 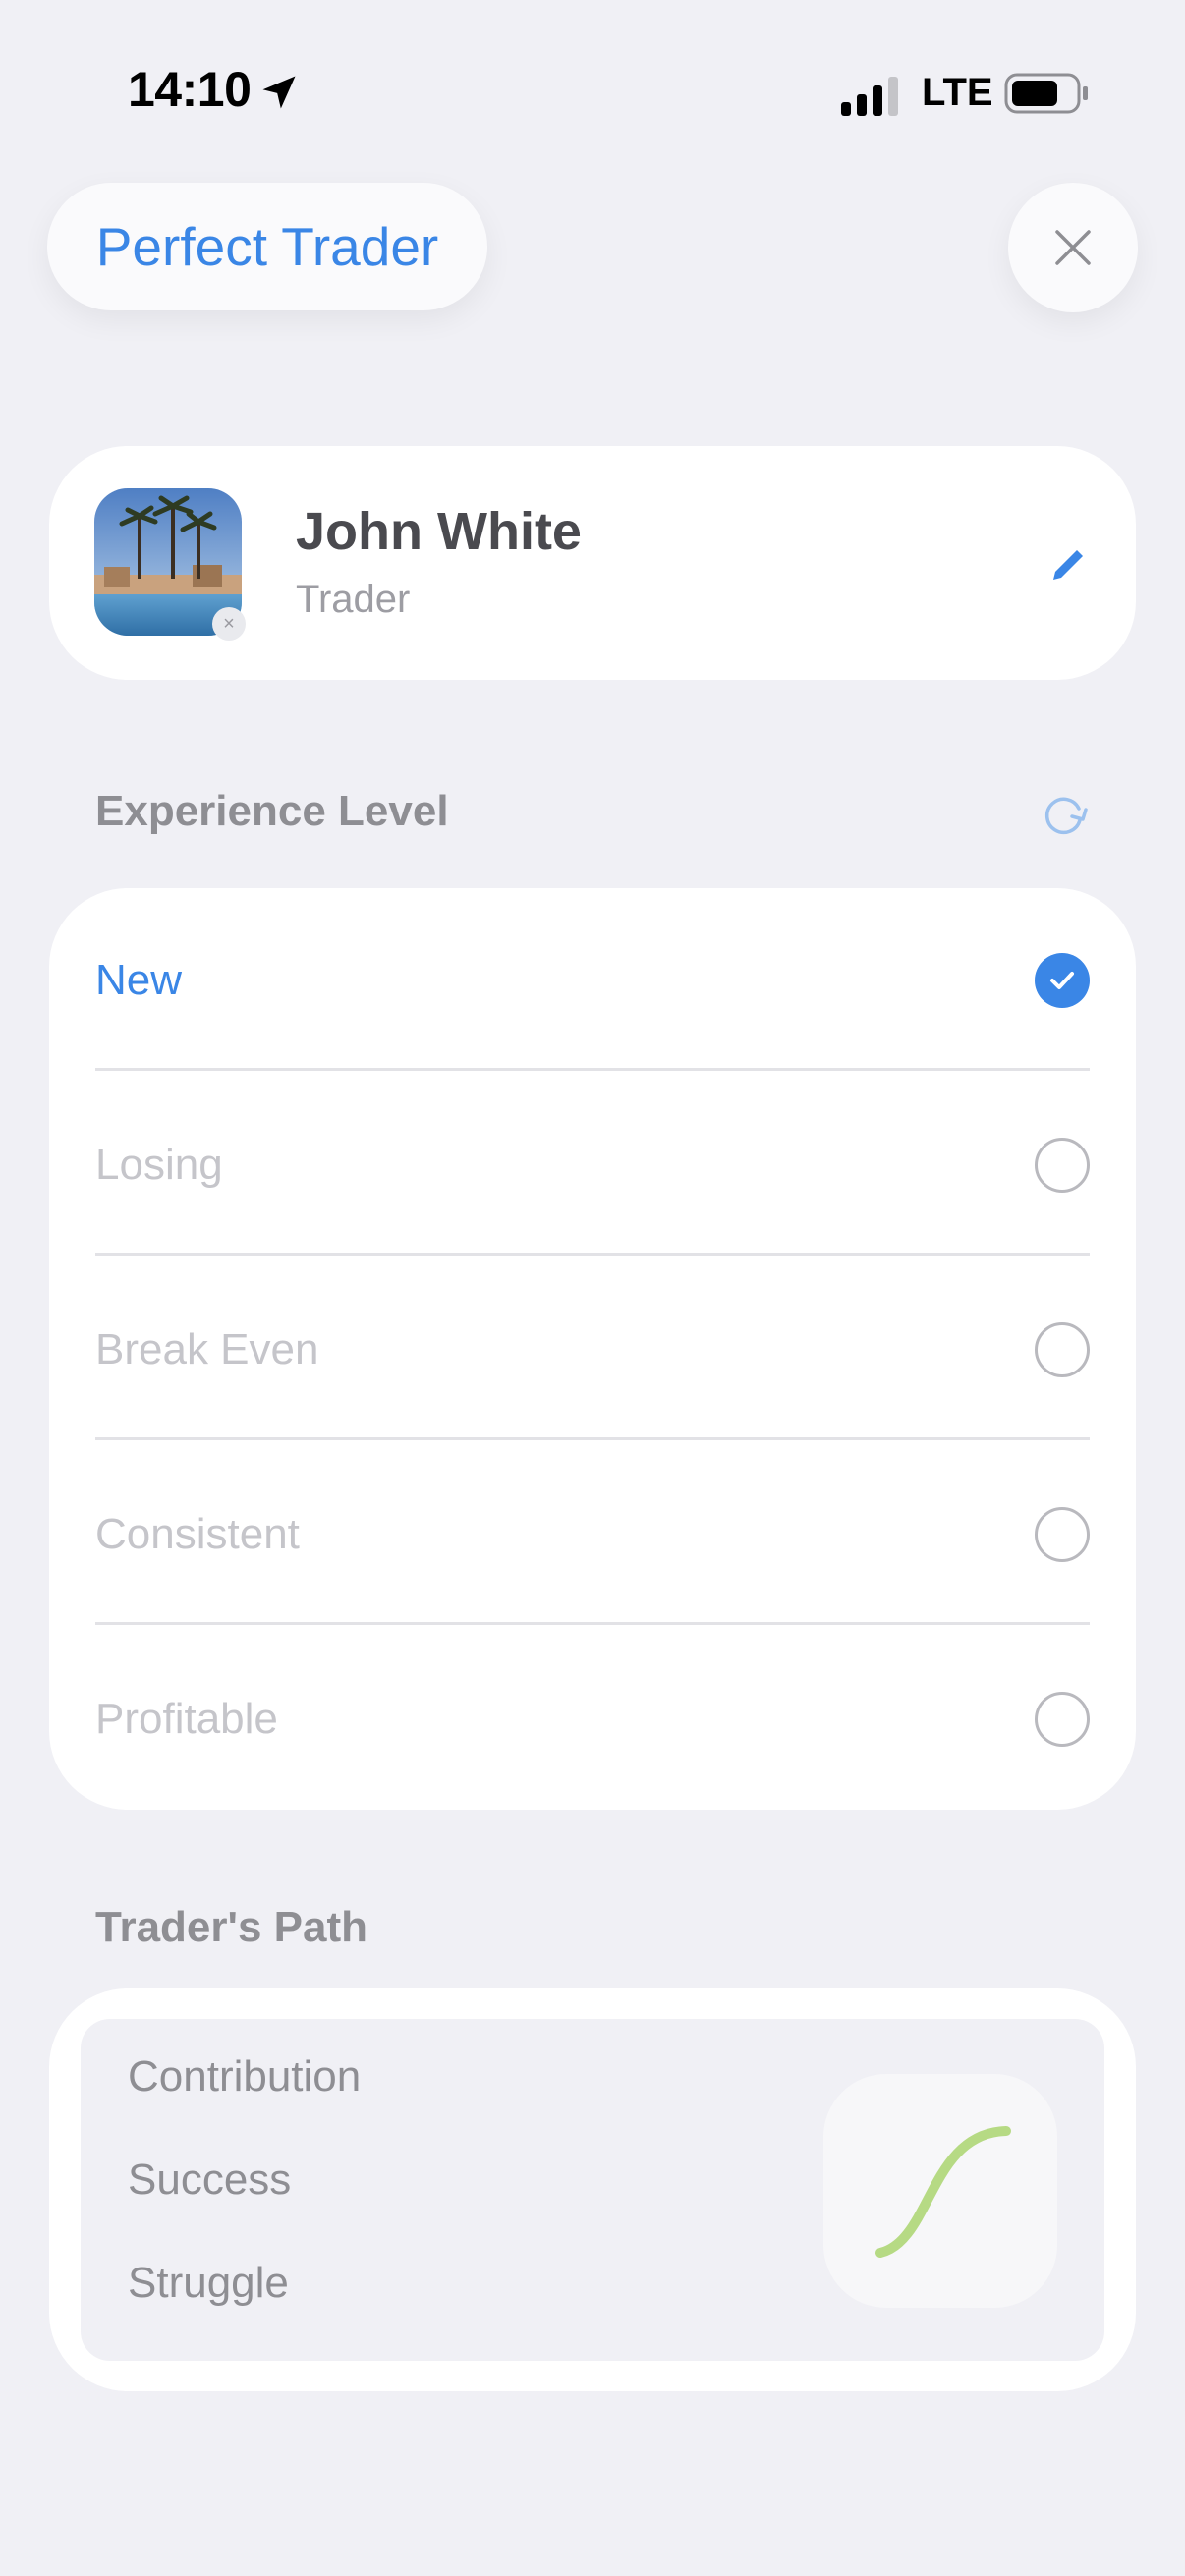 I want to click on experience-option-label: Profitable, so click(x=186, y=1719).